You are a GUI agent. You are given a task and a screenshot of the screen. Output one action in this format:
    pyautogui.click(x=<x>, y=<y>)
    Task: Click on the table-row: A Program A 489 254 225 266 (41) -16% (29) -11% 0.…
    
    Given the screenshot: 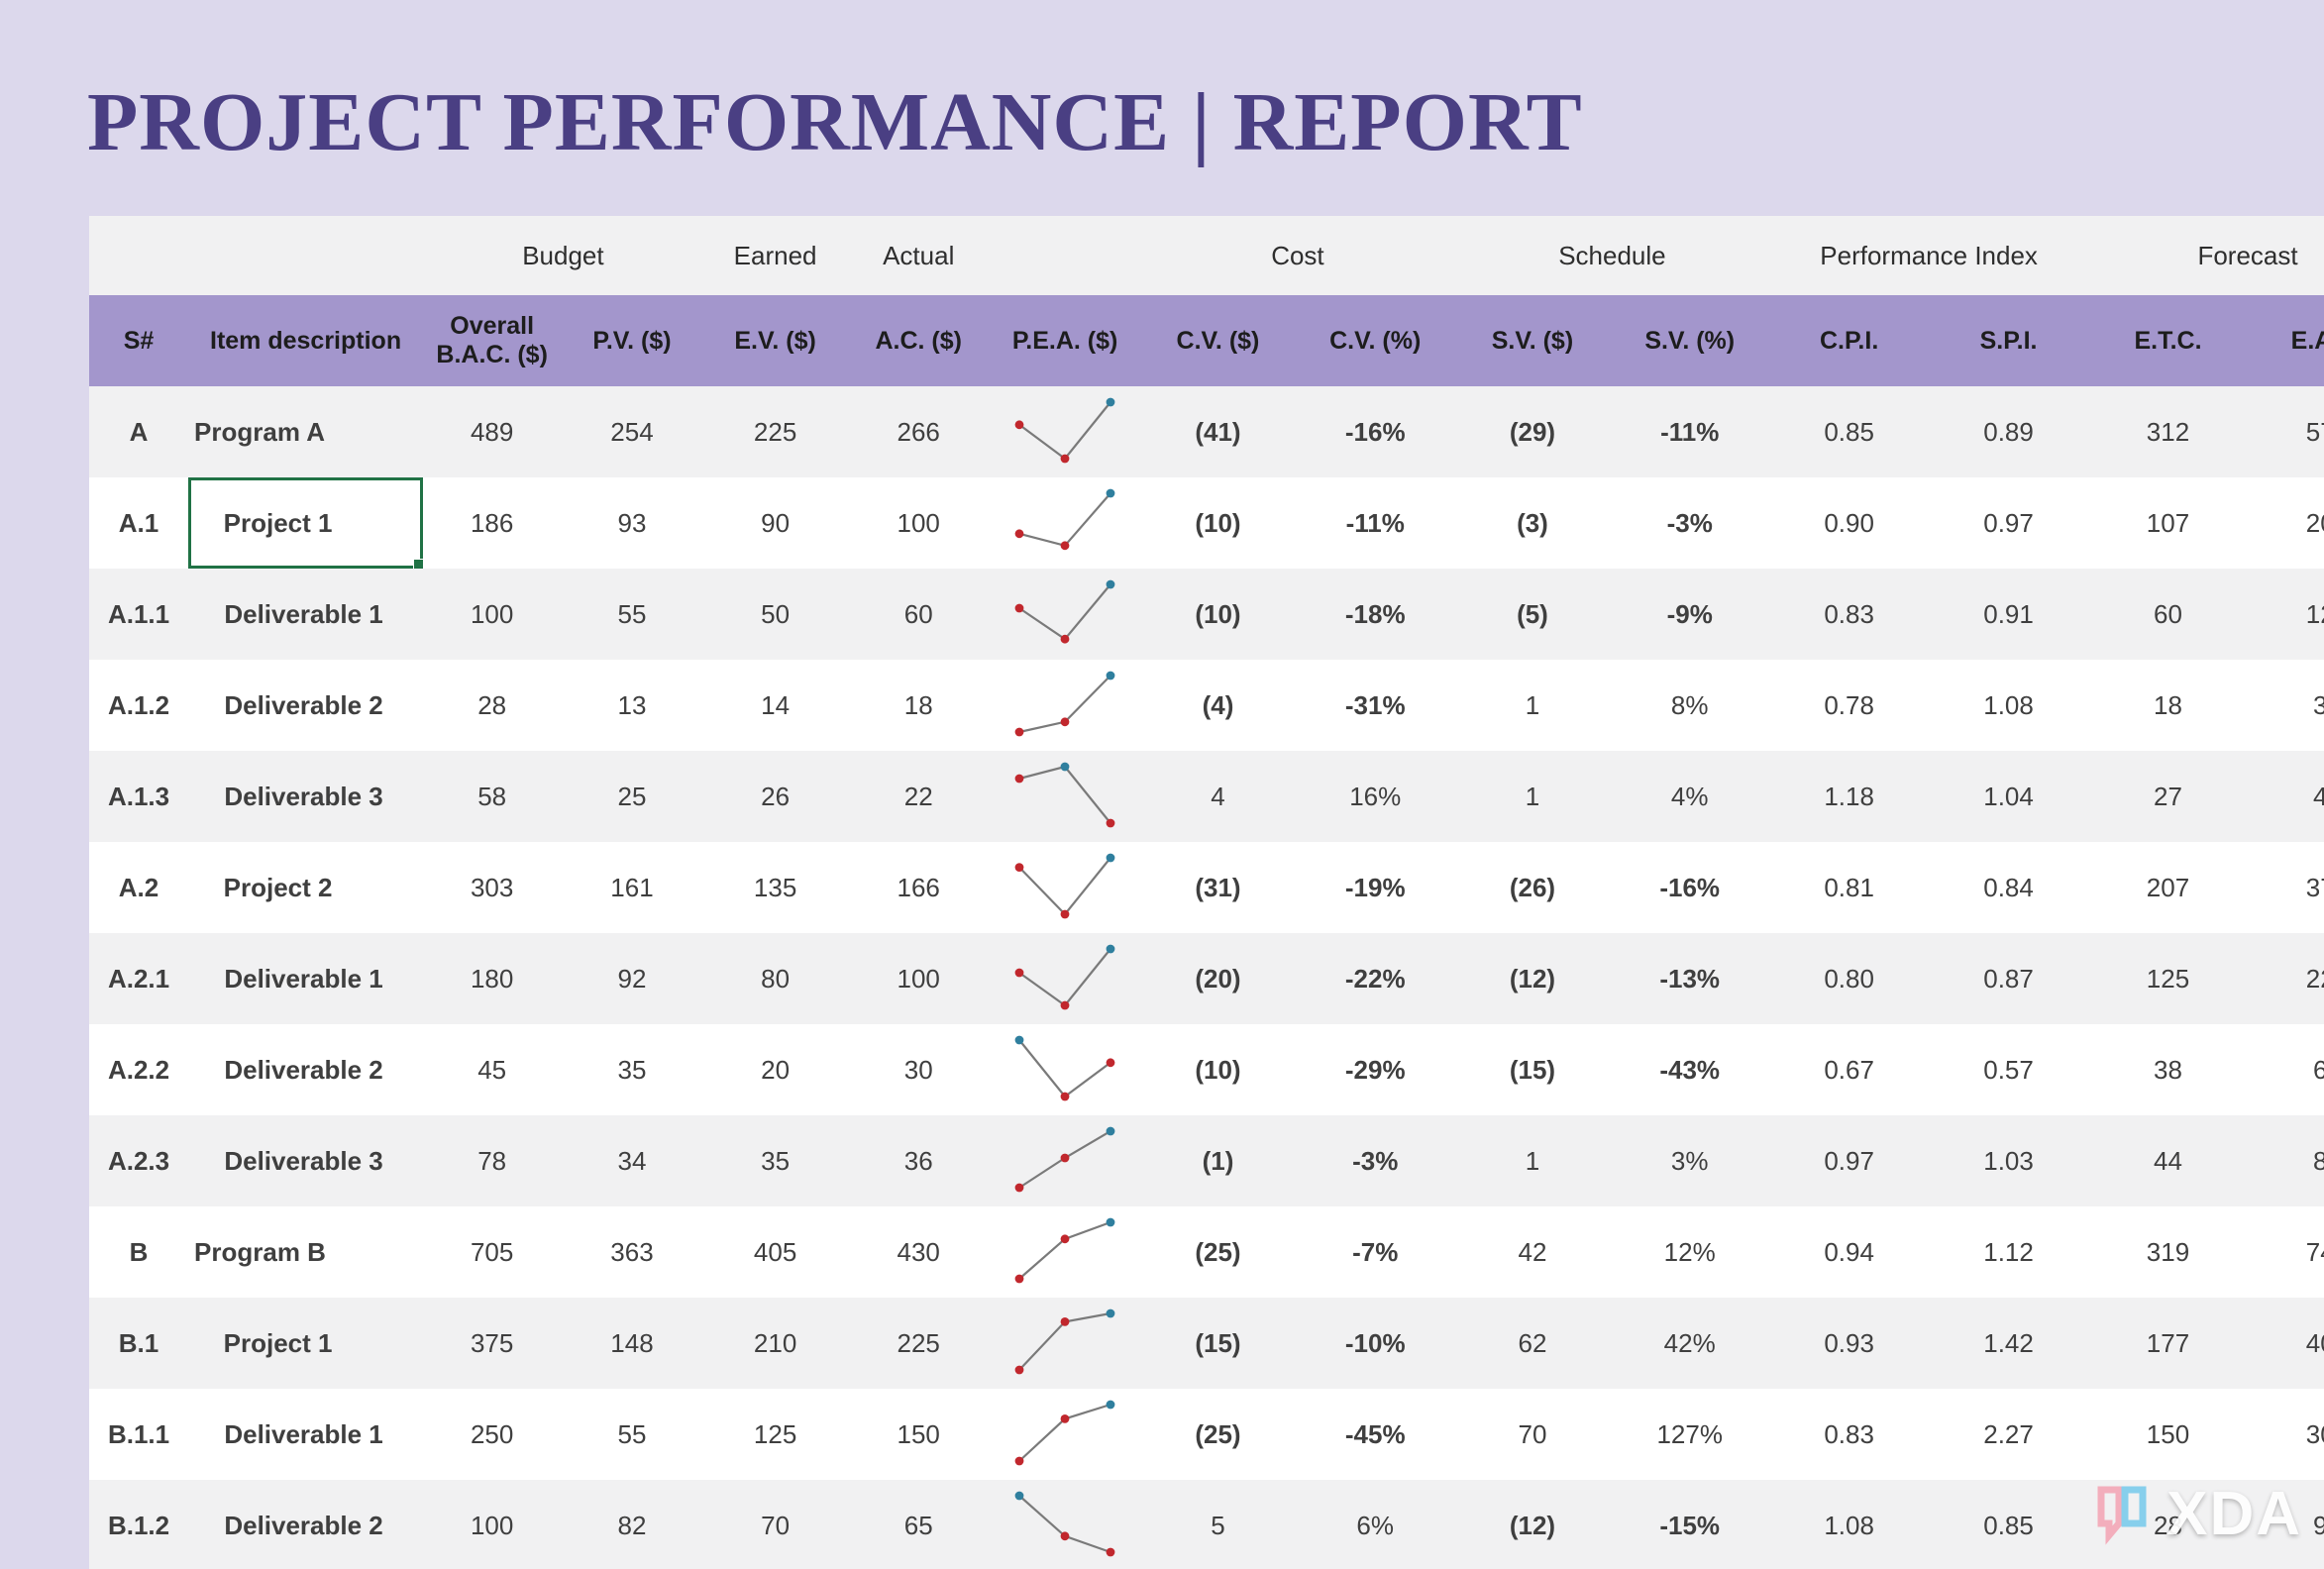 What is the action you would take?
    pyautogui.click(x=1207, y=431)
    